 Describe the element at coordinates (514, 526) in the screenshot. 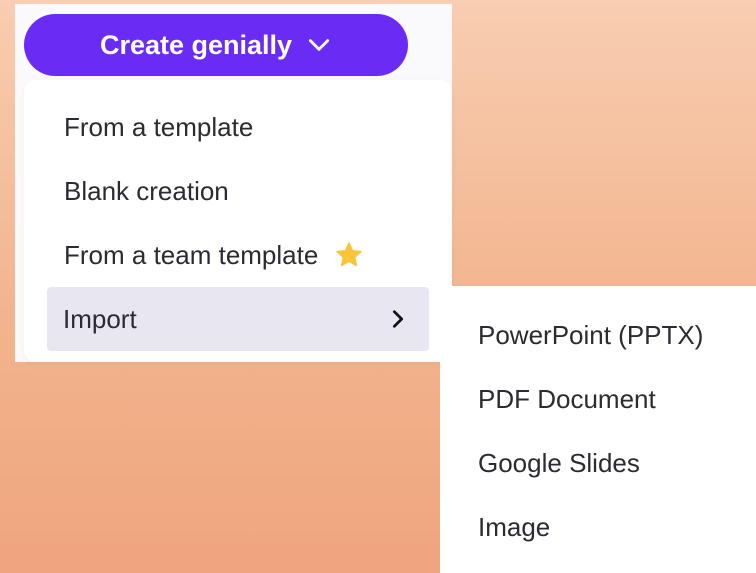

I see `submenu-item-label: Image` at that location.